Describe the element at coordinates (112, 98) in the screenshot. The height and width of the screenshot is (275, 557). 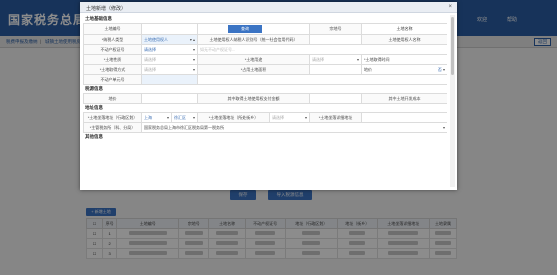
I see `land-price-label: 地价` at that location.